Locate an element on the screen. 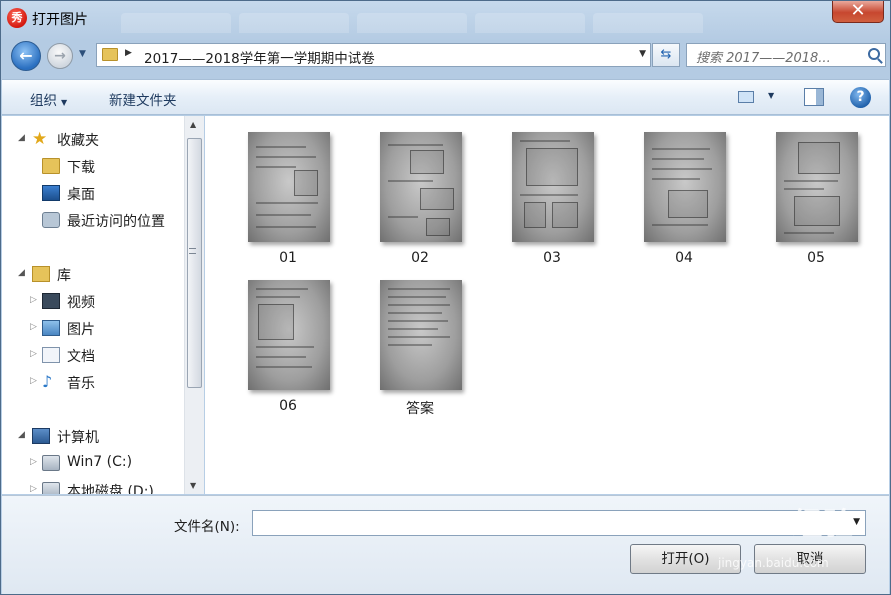 The height and width of the screenshot is (595, 891). nav-scrollbar: ▲ ▼ is located at coordinates (194, 305).